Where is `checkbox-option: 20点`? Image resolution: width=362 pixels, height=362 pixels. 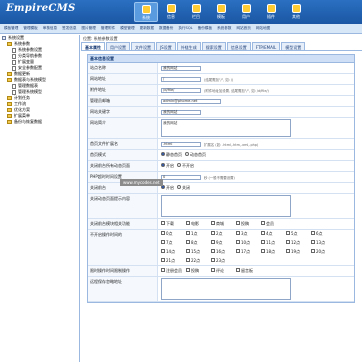 checkbox-option: 20点 is located at coordinates (322, 252).